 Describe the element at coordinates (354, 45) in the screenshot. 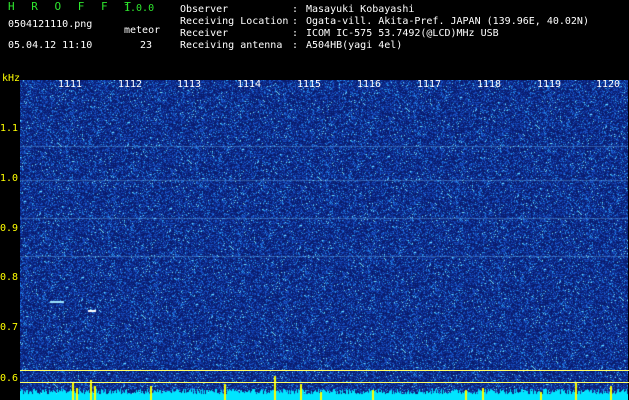

I see `antenna-value: A504HB(yagi 4el)` at that location.